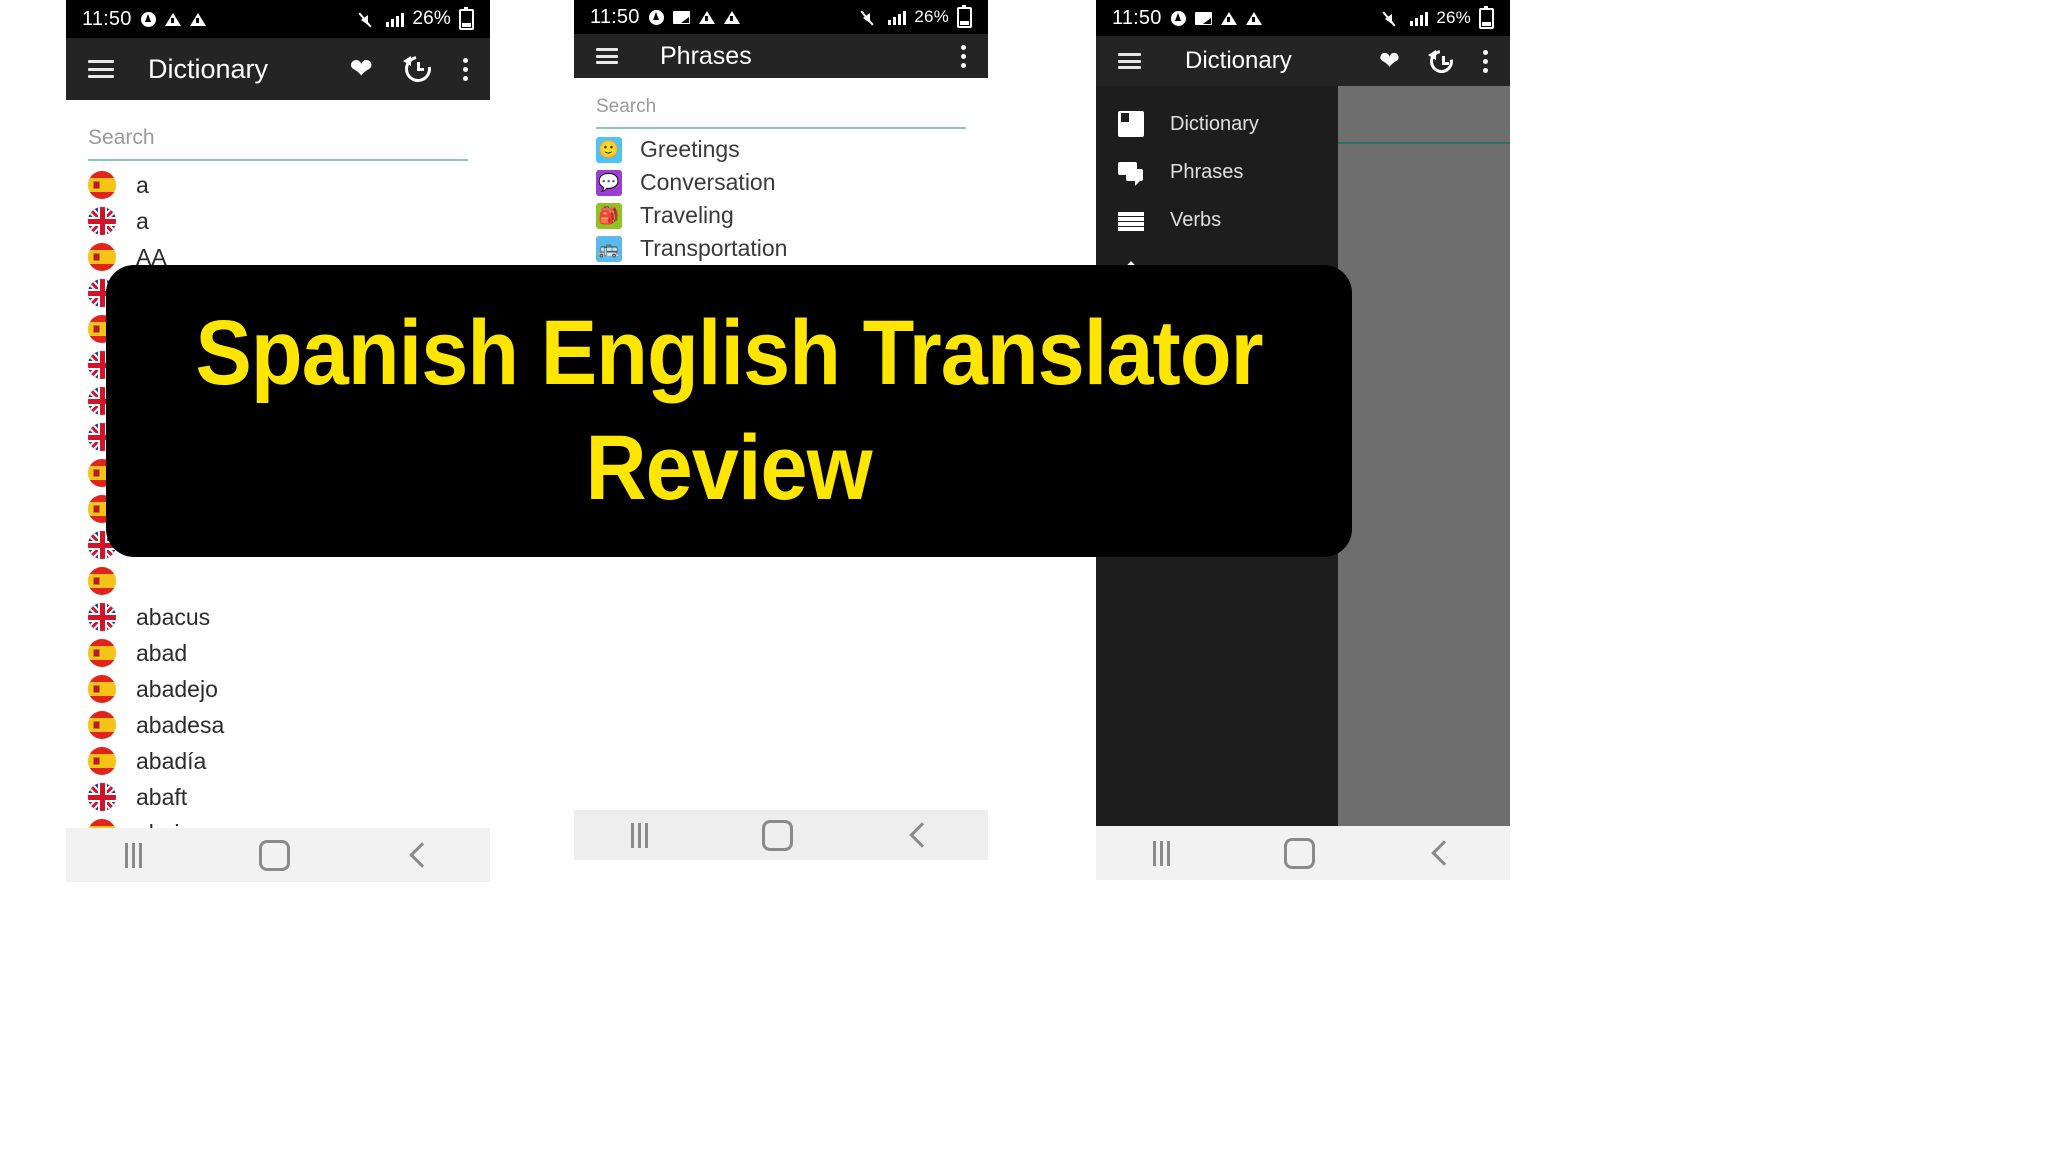 The width and height of the screenshot is (2048, 1152). What do you see at coordinates (781, 215) in the screenshot?
I see `phrase-category-row: 🎒 Traveling` at bounding box center [781, 215].